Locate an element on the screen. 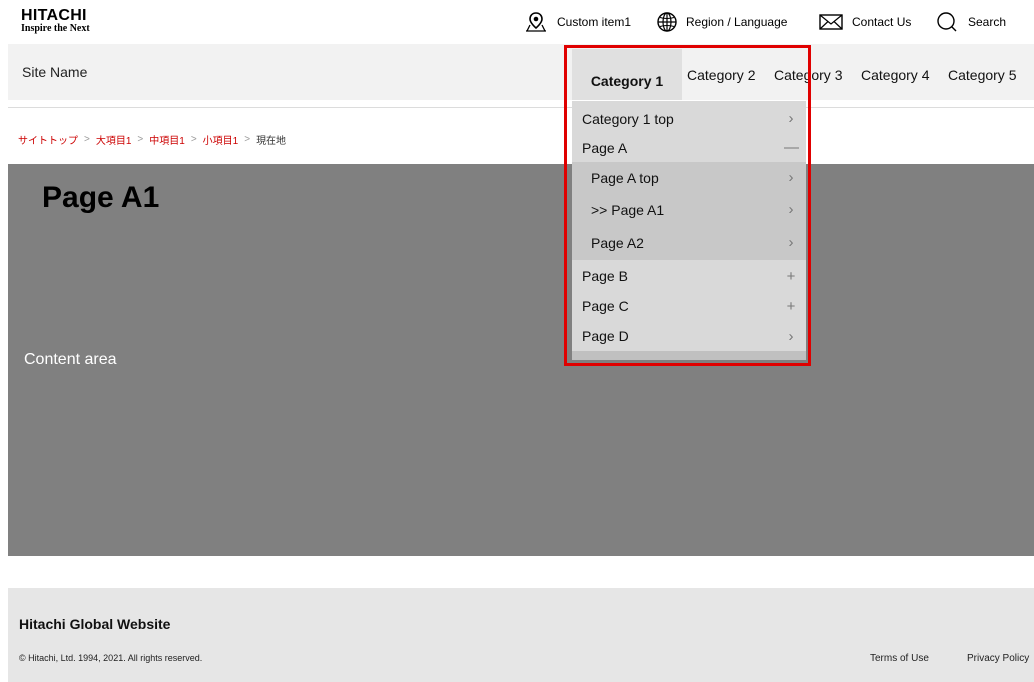 The image size is (1034, 682). region-language-link: Region / Language is located at coordinates (721, 22).